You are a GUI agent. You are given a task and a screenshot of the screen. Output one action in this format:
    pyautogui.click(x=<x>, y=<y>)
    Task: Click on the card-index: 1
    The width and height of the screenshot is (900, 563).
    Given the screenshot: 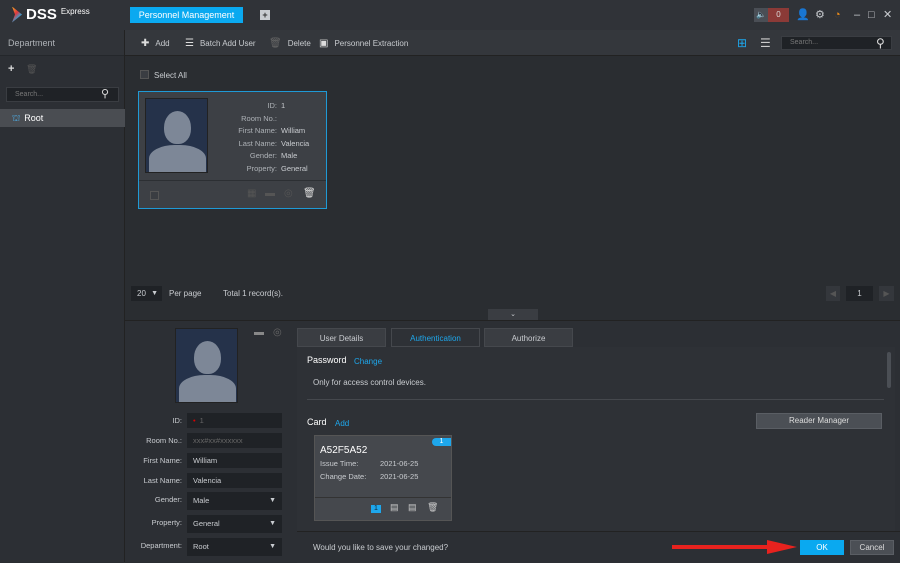 What is the action you would take?
    pyautogui.click(x=376, y=509)
    